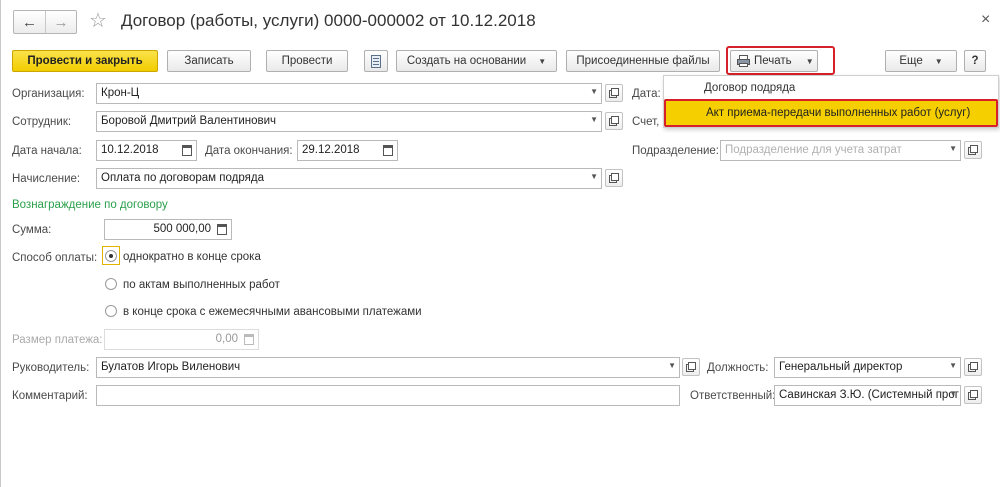 This screenshot has width=1000, height=487. Describe the element at coordinates (48, 94) in the screenshot. I see `organization-label: Организация:` at that location.